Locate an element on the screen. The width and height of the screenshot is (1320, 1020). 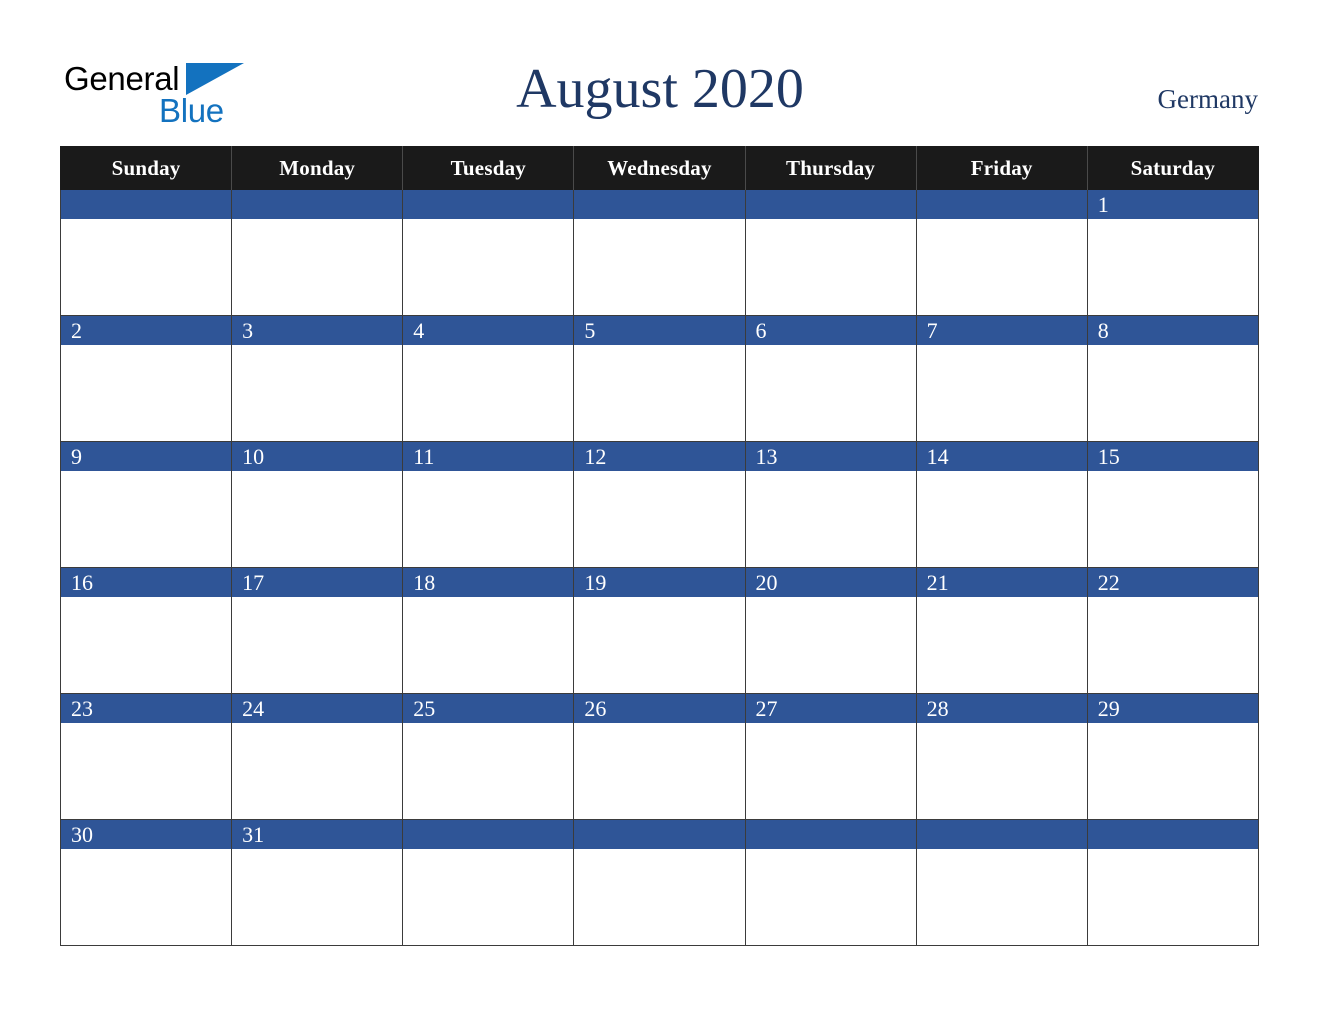
day-cell: 10 is located at coordinates (317, 504).